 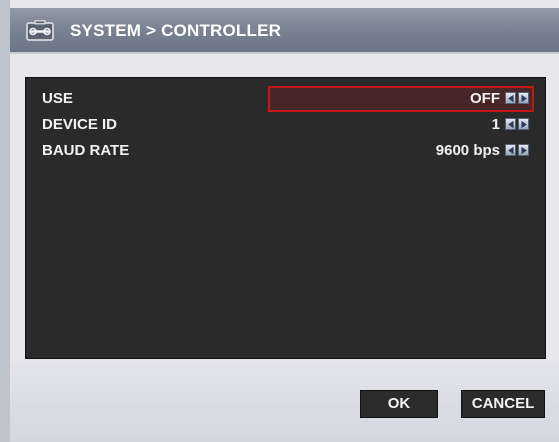 What do you see at coordinates (285, 125) in the screenshot?
I see `setting-row-device-id: DEVICE ID 1` at bounding box center [285, 125].